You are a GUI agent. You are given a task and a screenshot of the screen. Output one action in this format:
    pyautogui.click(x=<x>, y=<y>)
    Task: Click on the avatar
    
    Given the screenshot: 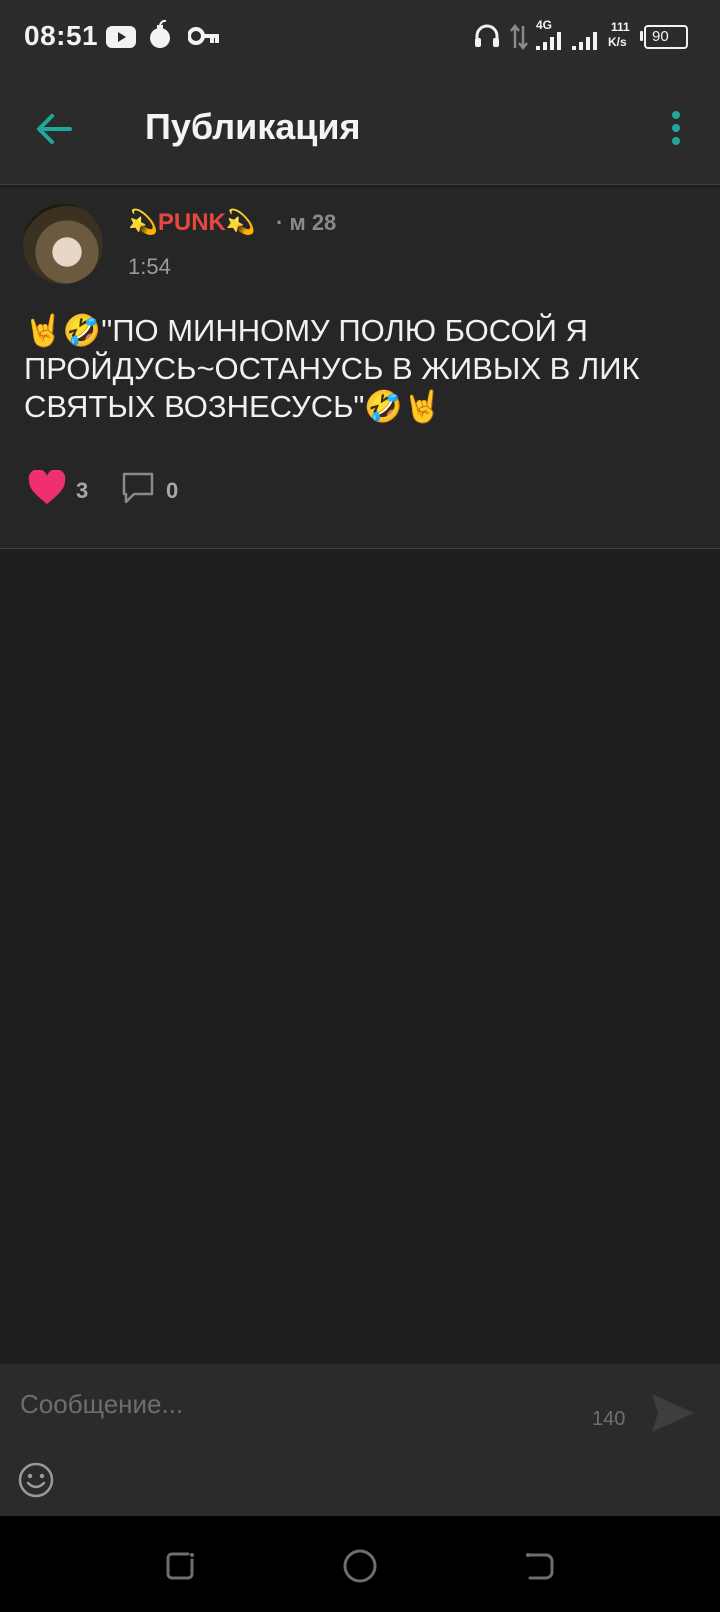 What is the action you would take?
    pyautogui.click(x=63, y=244)
    